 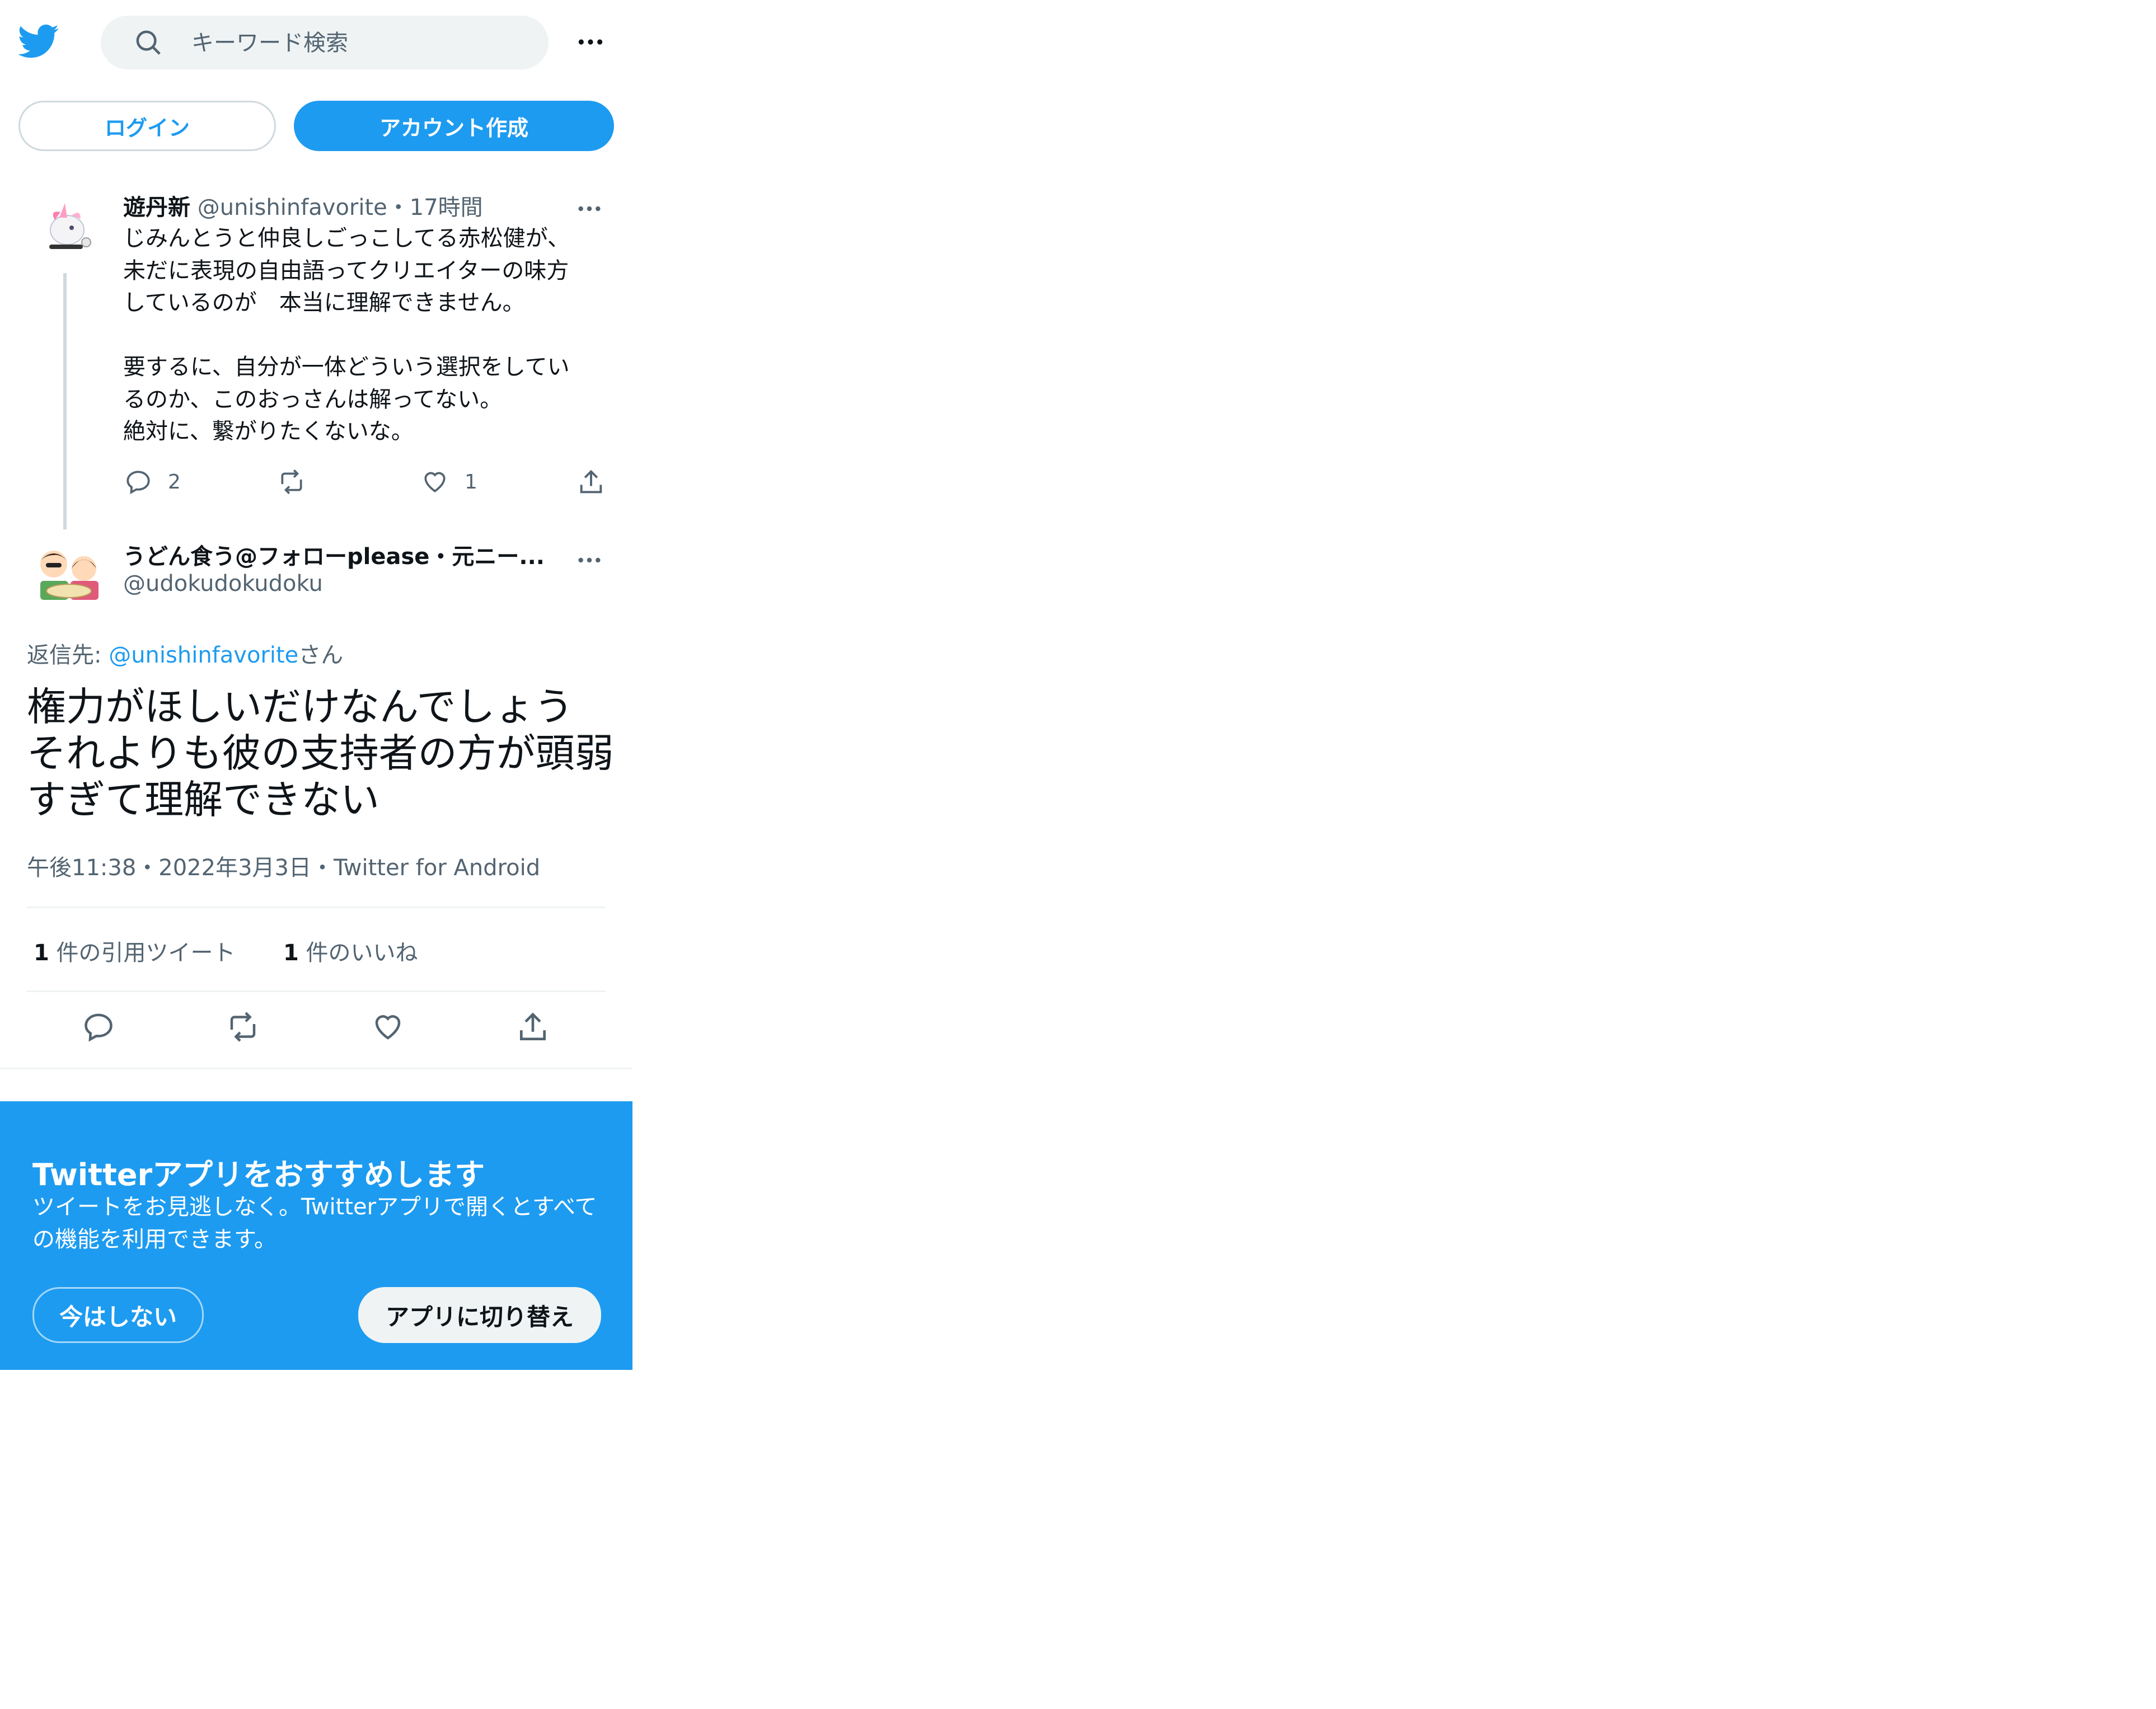 I want to click on tweet-stats: 1 件の引用ツイート 1 件のいいね, so click(x=226, y=951).